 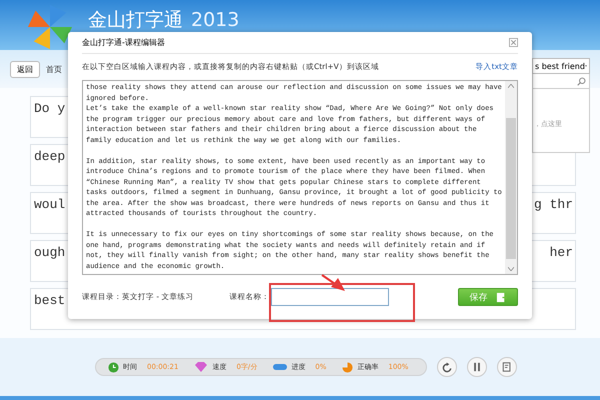 I want to click on scroll-up-icon, so click(x=511, y=86).